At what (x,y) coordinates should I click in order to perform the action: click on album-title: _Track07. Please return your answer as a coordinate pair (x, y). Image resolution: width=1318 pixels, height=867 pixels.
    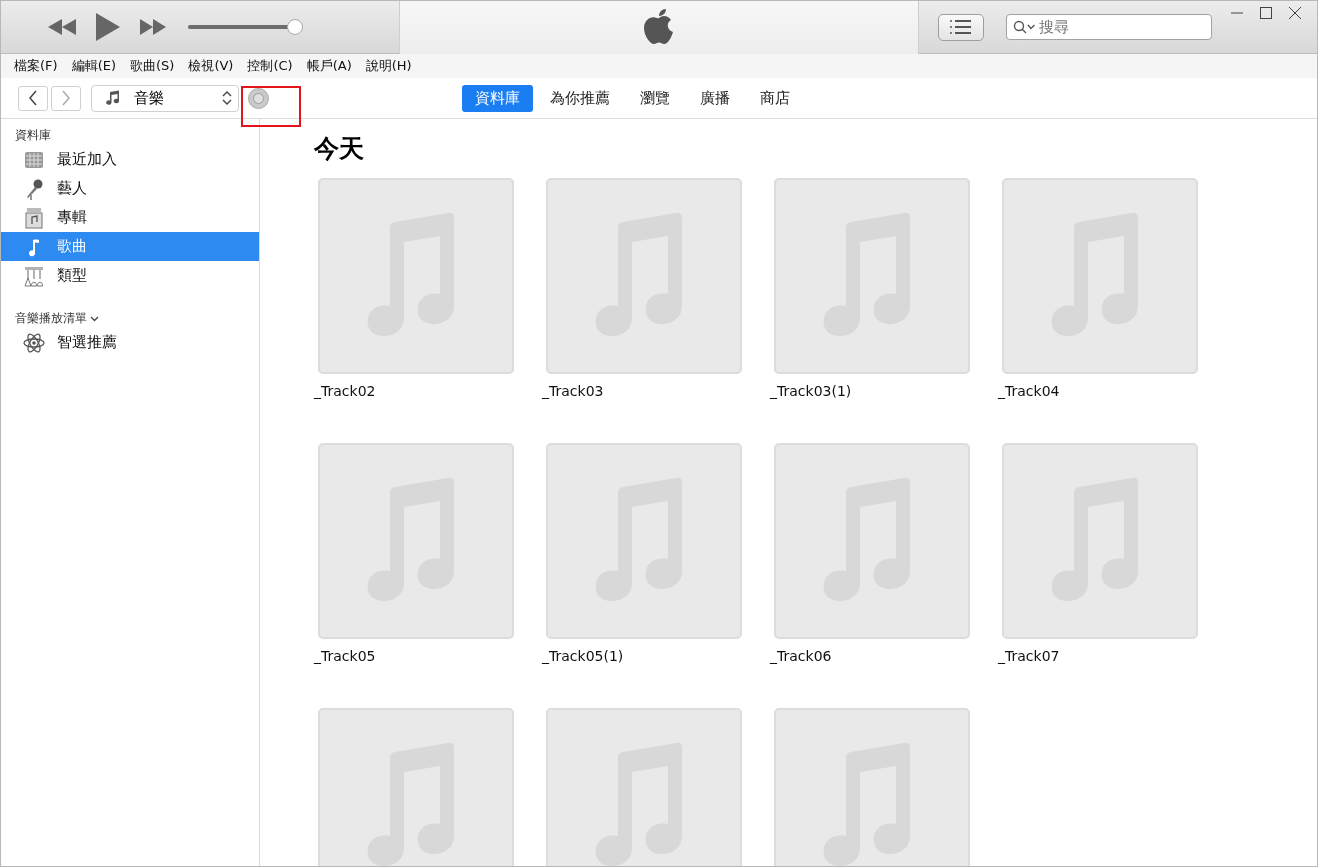
    Looking at the image, I should click on (1098, 656).